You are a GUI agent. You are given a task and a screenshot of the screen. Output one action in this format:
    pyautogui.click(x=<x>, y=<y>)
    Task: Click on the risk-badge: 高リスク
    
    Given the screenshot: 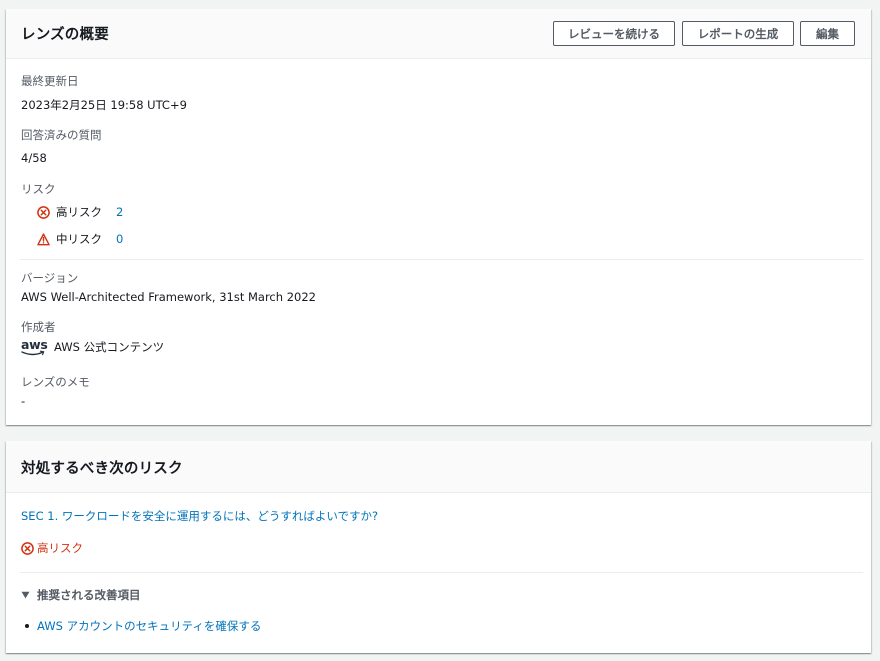 What is the action you would take?
    pyautogui.click(x=52, y=548)
    